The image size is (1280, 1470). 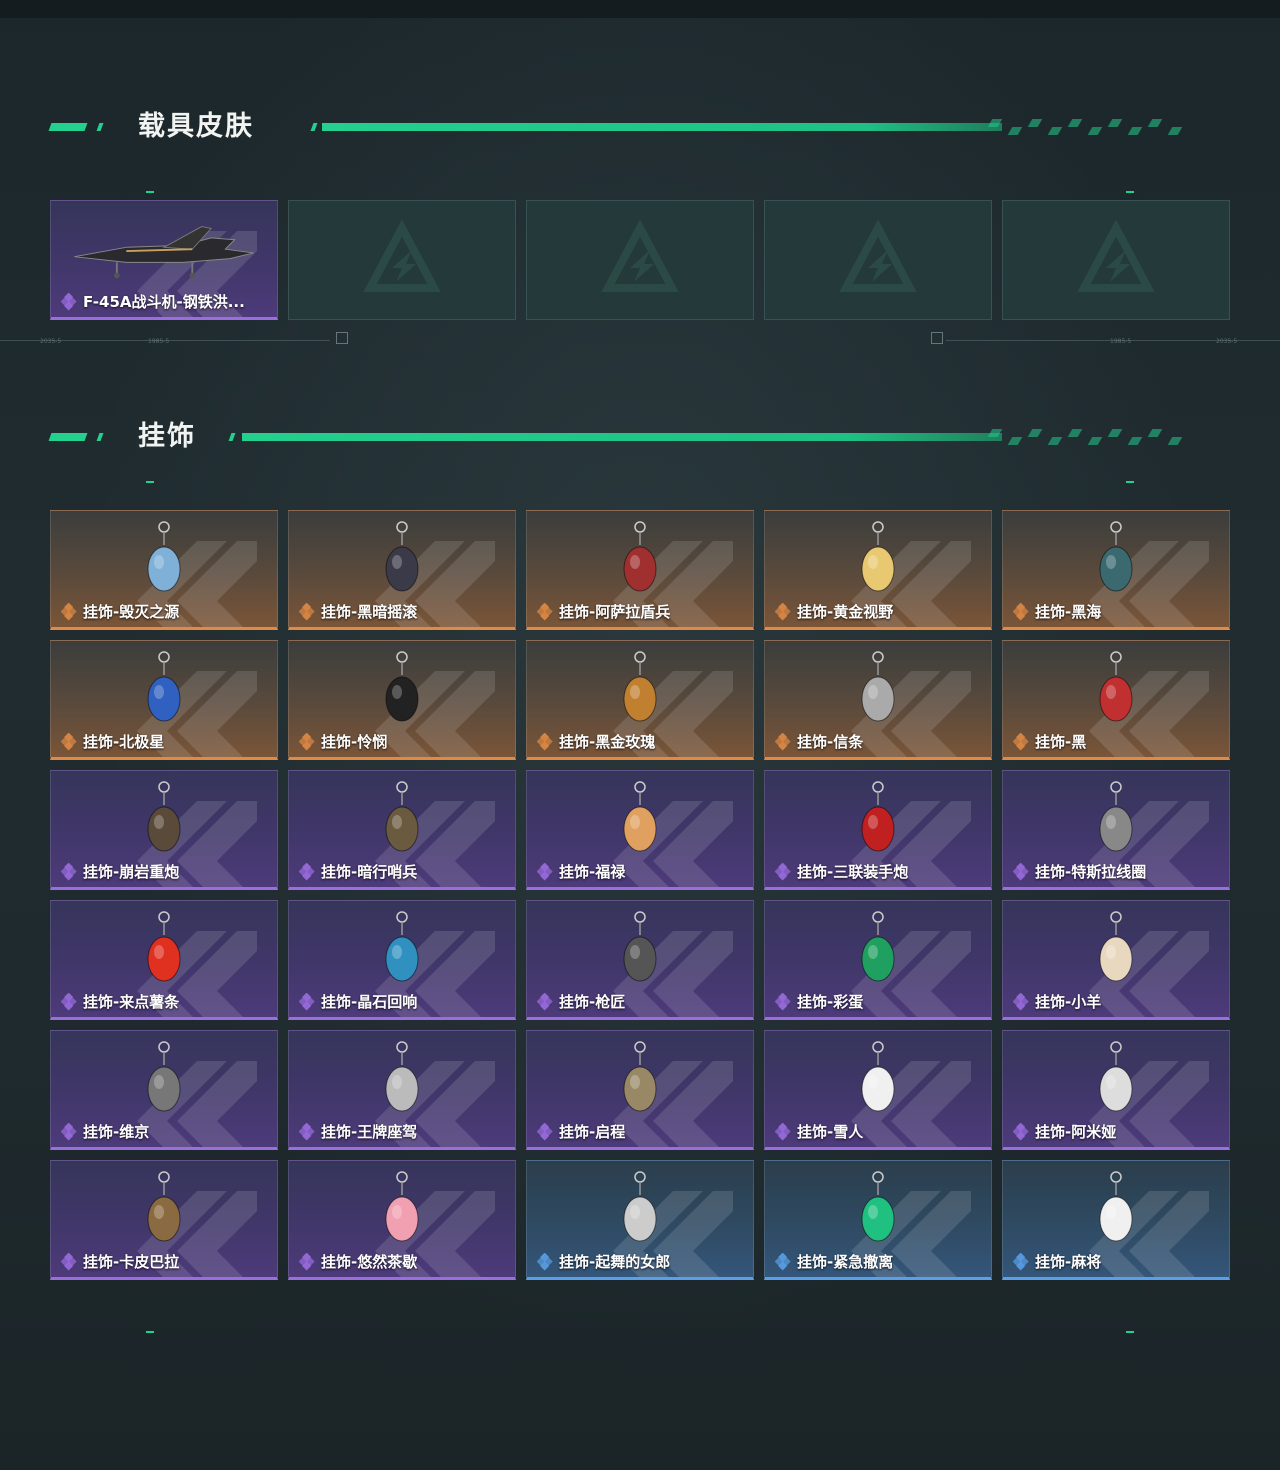 I want to click on charm-card: 挂饰-阿萨拉盾兵, so click(x=640, y=570).